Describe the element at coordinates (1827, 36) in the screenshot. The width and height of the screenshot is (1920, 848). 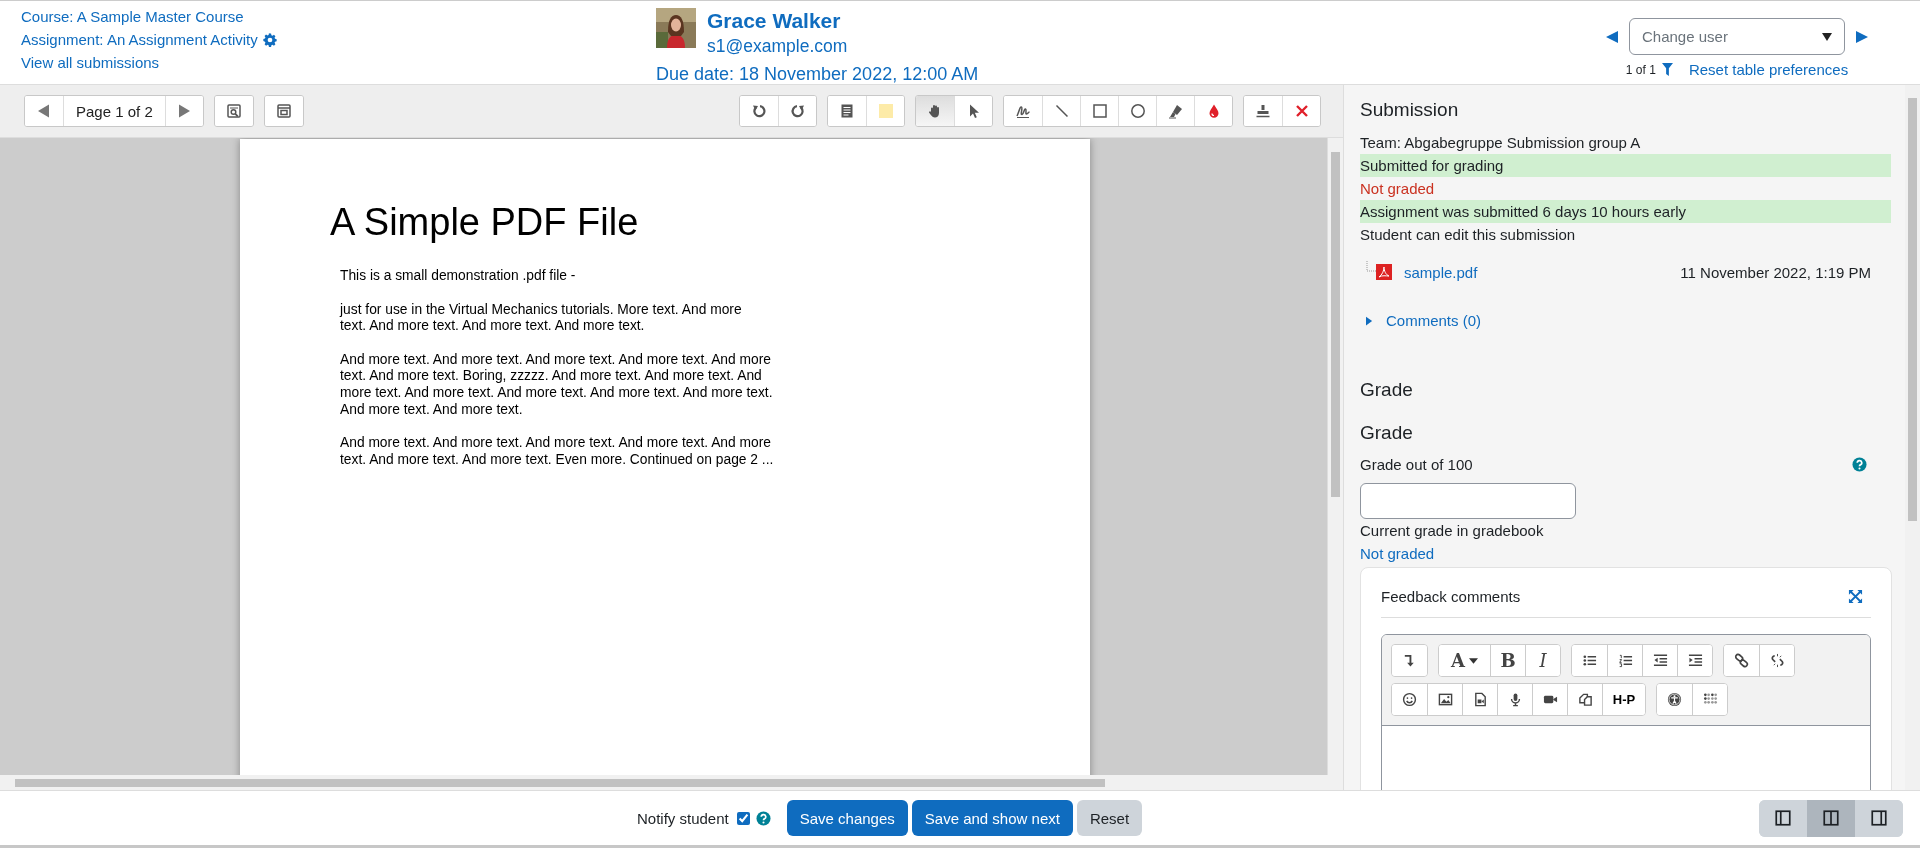
I see `dropdown-caret-icon` at that location.